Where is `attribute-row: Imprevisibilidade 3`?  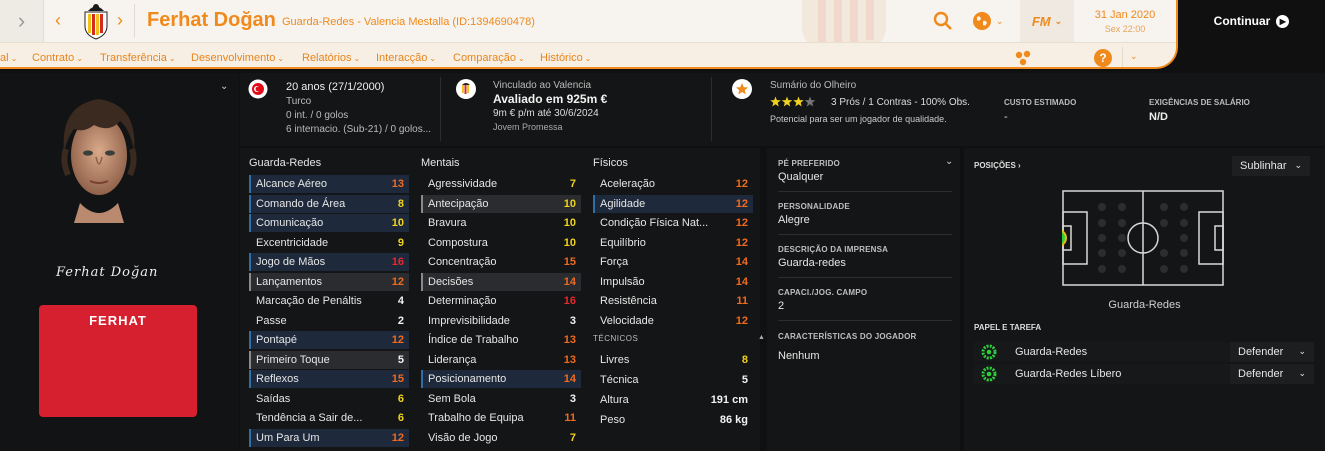
attribute-row: Imprevisibilidade 3 is located at coordinates (501, 321).